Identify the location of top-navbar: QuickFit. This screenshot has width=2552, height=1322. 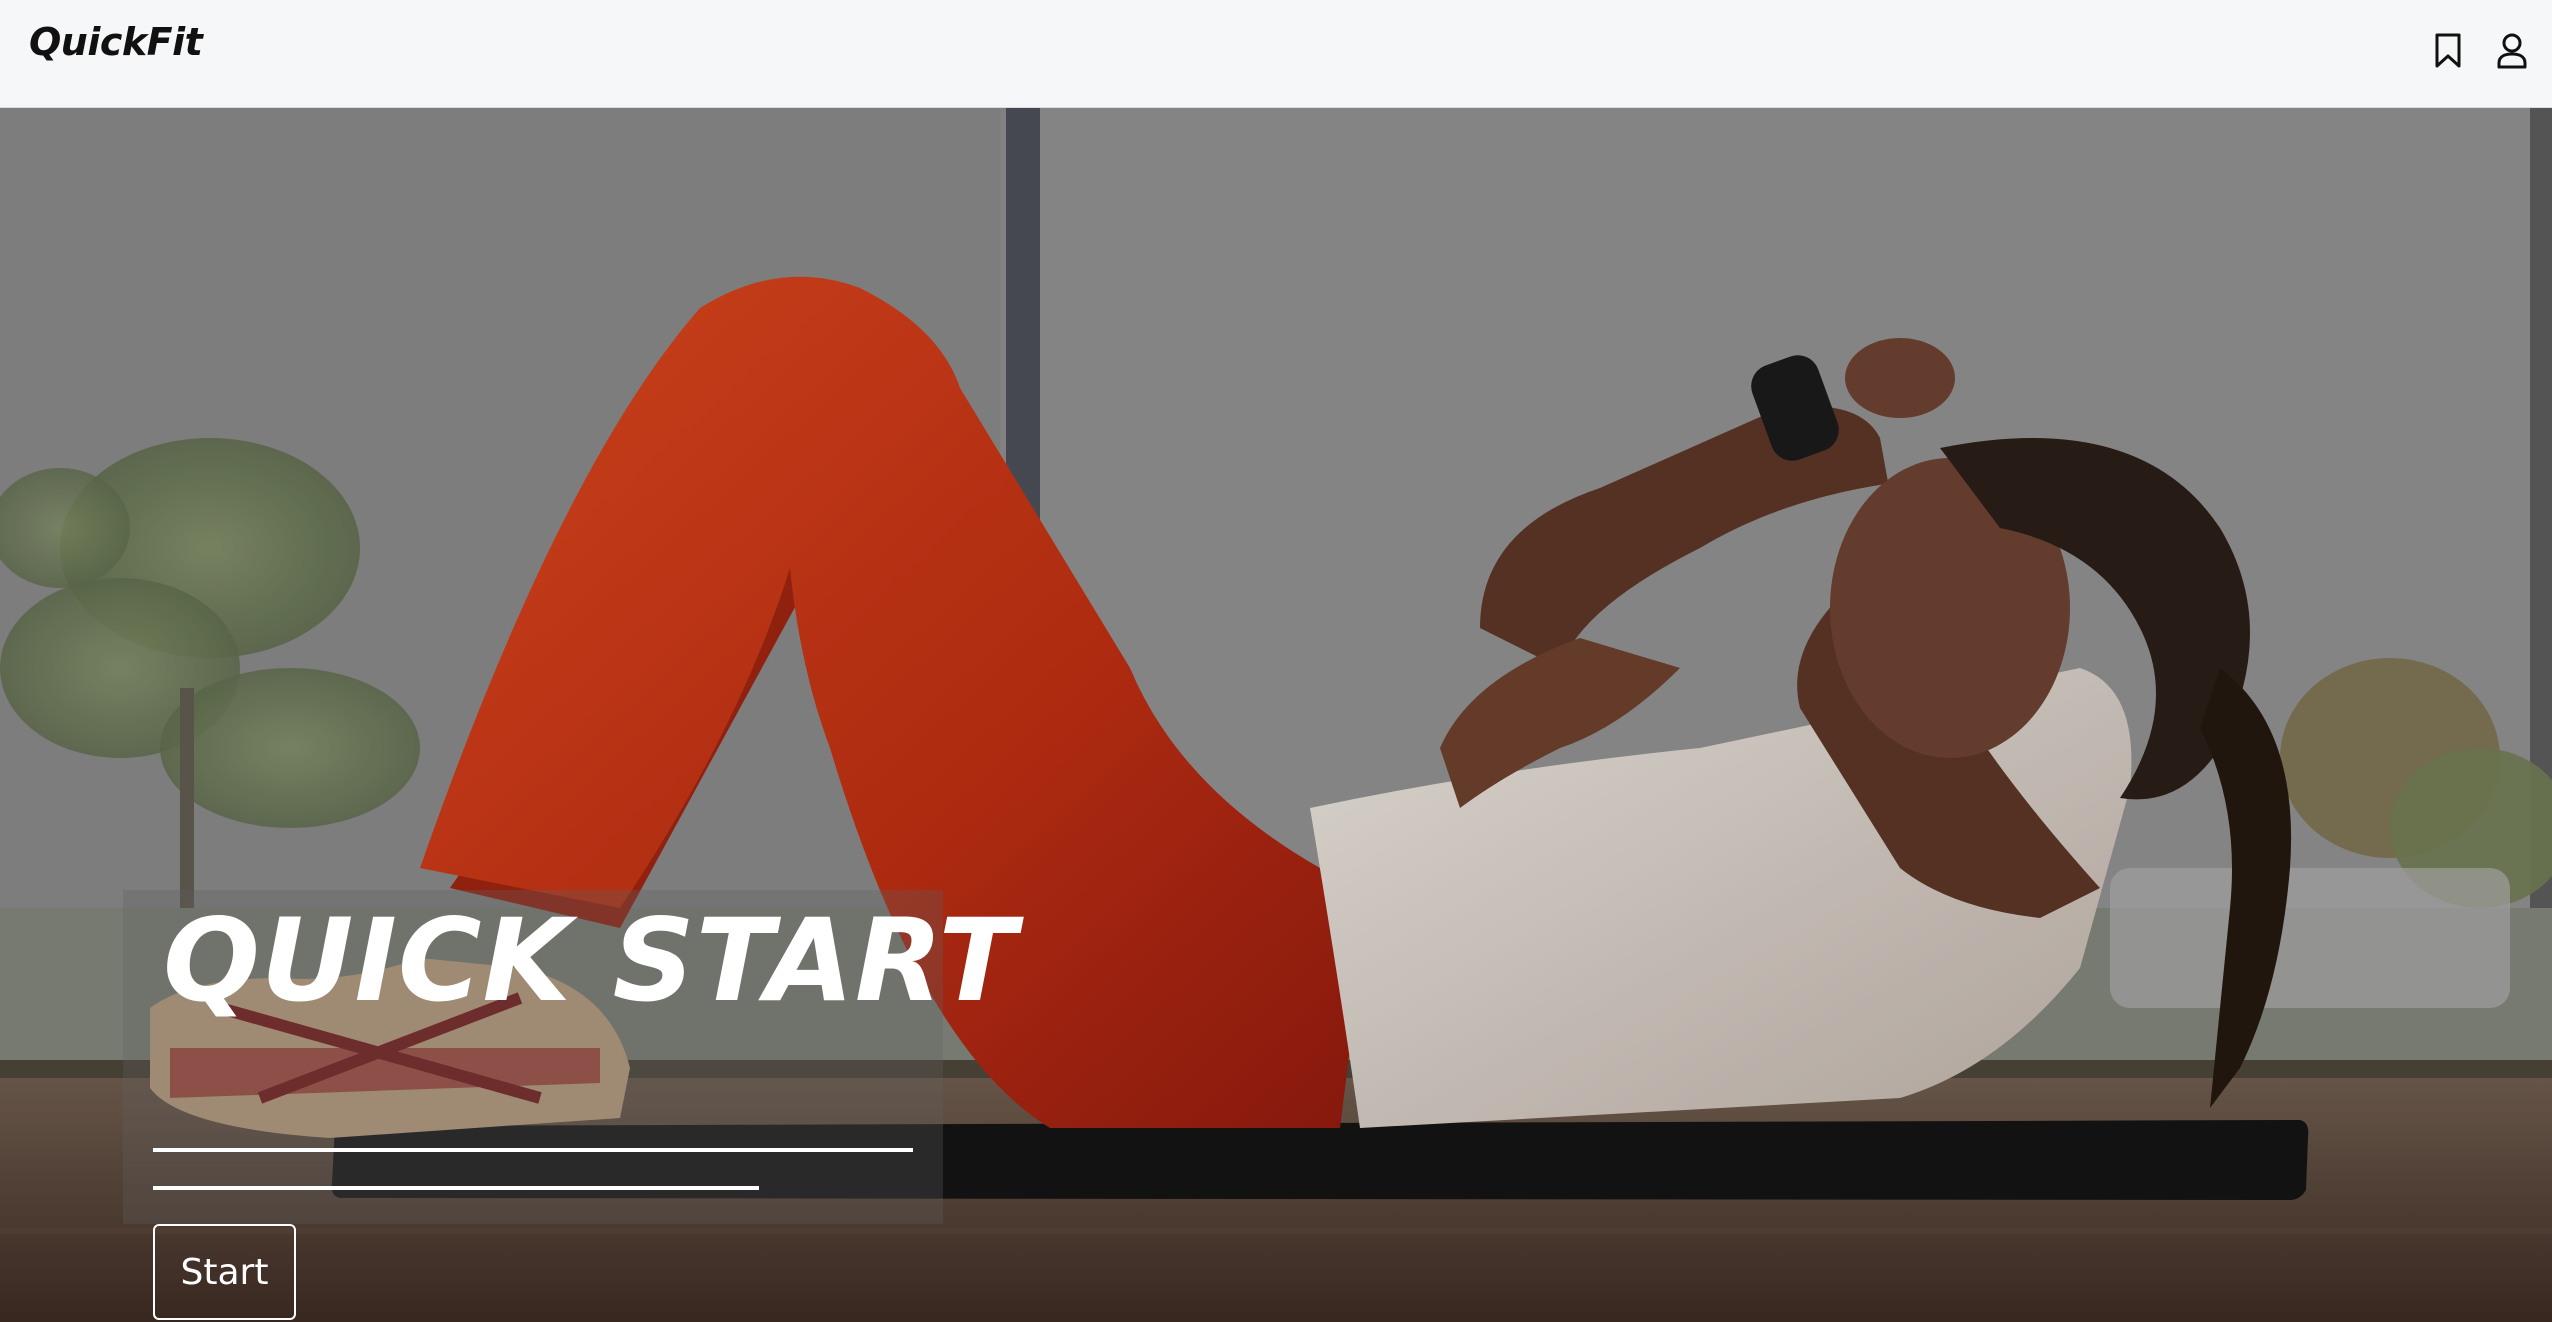
(1276, 54).